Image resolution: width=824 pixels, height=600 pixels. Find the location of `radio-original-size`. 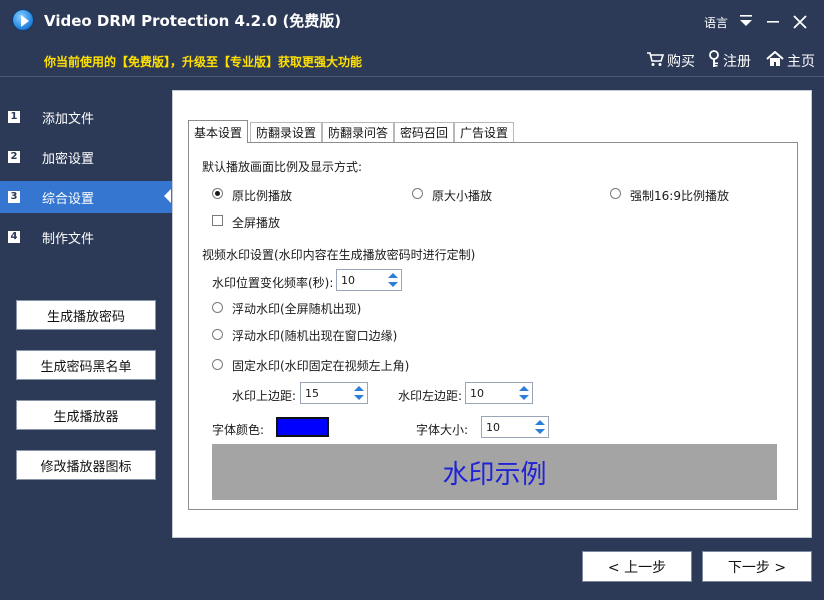

radio-original-size is located at coordinates (417, 193).